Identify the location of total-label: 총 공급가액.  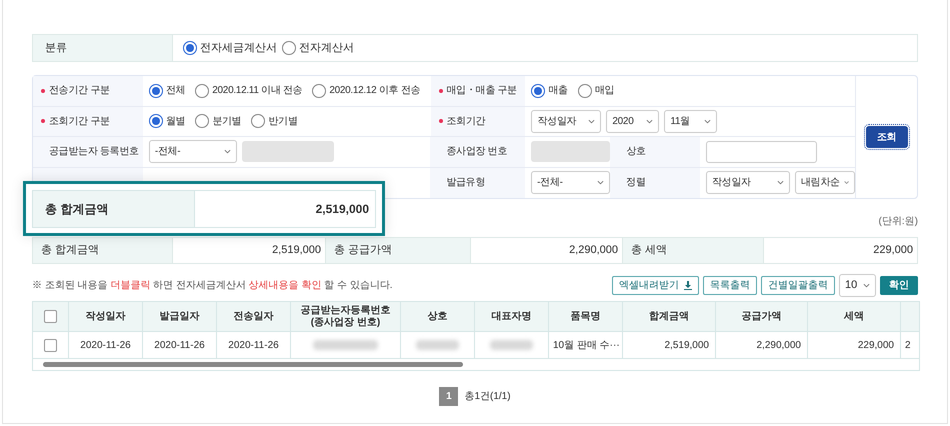
(398, 250).